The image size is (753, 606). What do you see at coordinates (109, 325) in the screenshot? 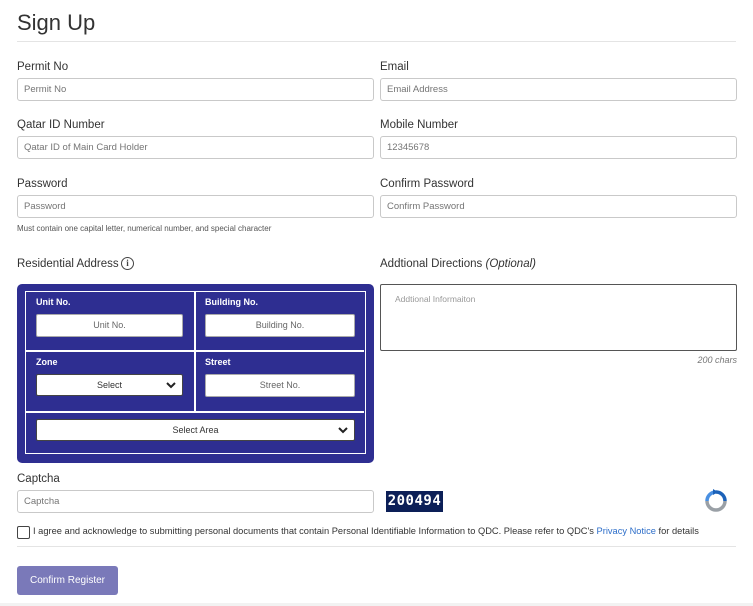
I see `unit-input: Unit No.` at bounding box center [109, 325].